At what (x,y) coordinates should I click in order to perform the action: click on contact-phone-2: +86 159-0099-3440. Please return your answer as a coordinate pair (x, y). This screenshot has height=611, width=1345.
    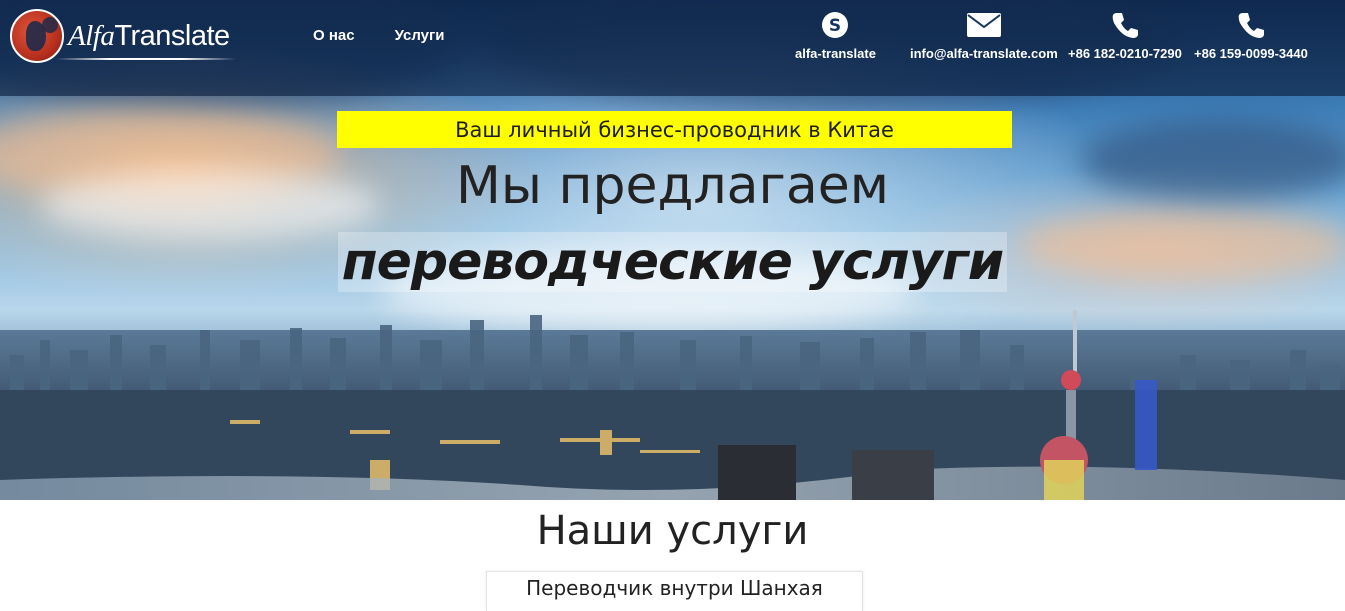
    Looking at the image, I should click on (1251, 35).